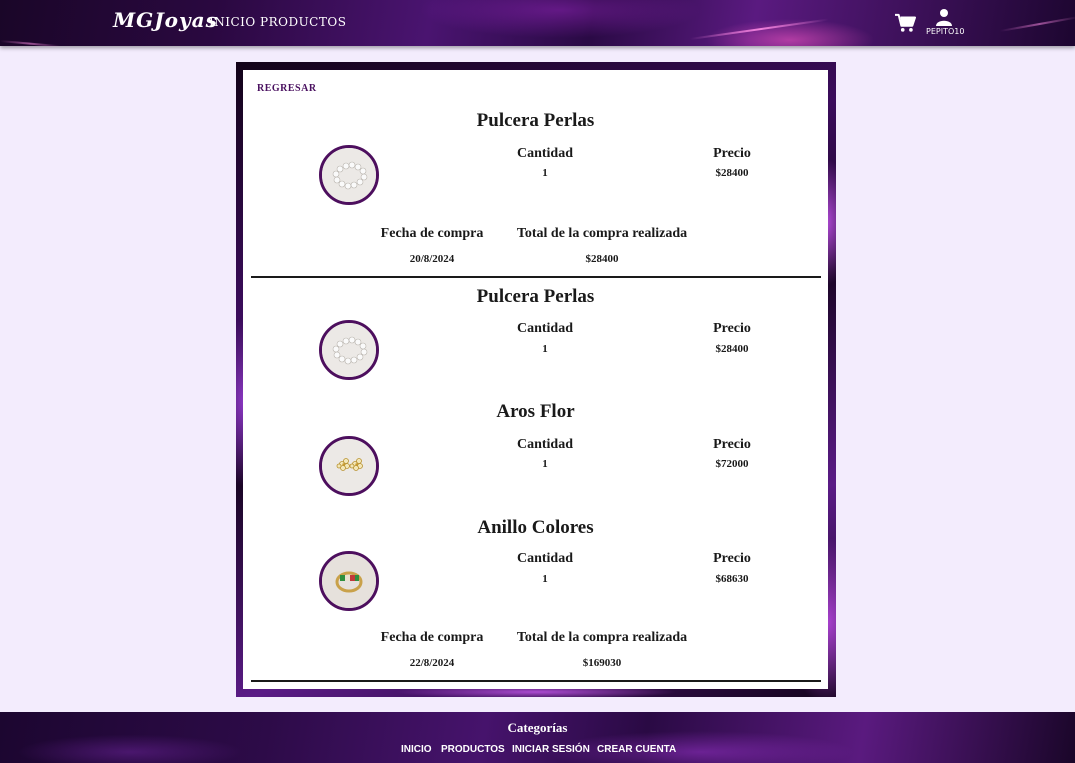 This screenshot has width=1075, height=763. I want to click on flower-earrings-image, so click(349, 466).